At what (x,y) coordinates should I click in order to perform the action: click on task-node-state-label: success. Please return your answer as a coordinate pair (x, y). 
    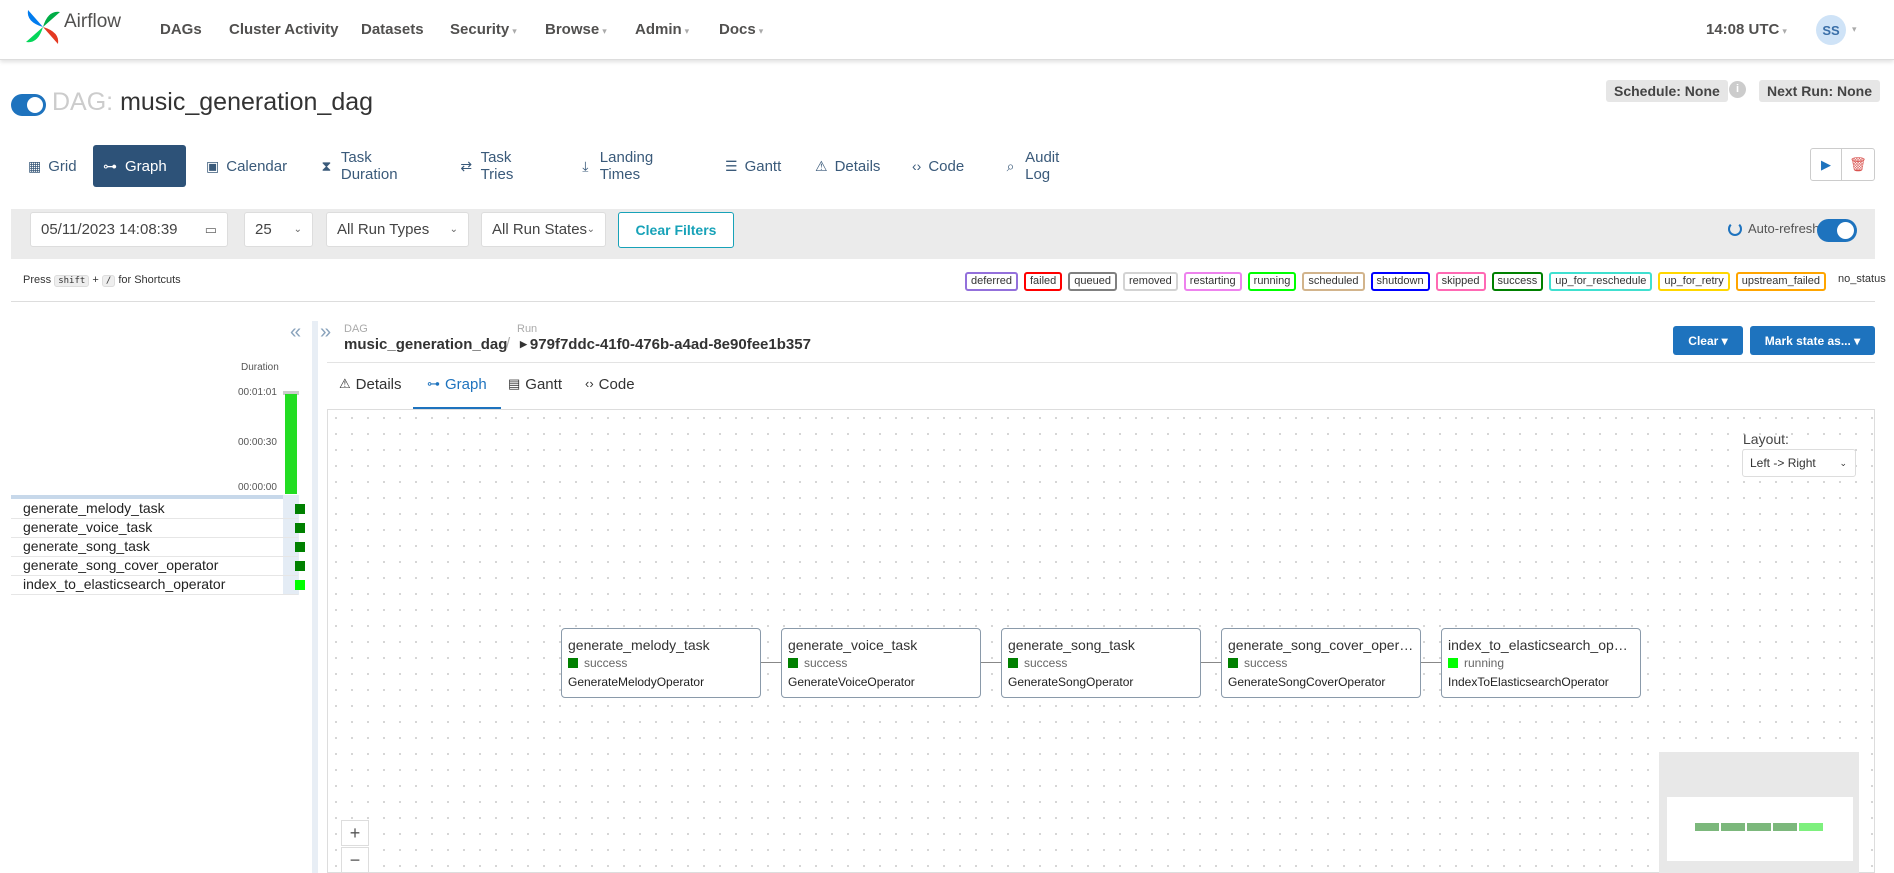
    Looking at the image, I should click on (1266, 663).